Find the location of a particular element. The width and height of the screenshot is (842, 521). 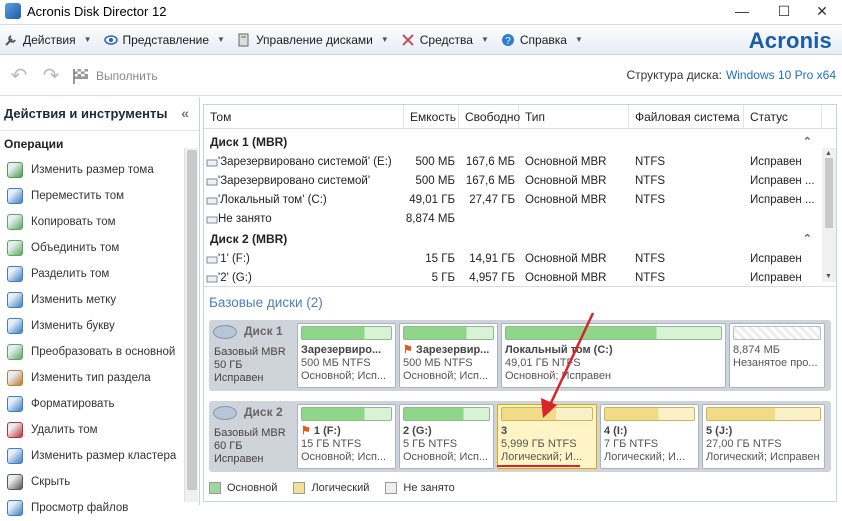

operation-item: Изменить тип раздела is located at coordinates (99, 378).